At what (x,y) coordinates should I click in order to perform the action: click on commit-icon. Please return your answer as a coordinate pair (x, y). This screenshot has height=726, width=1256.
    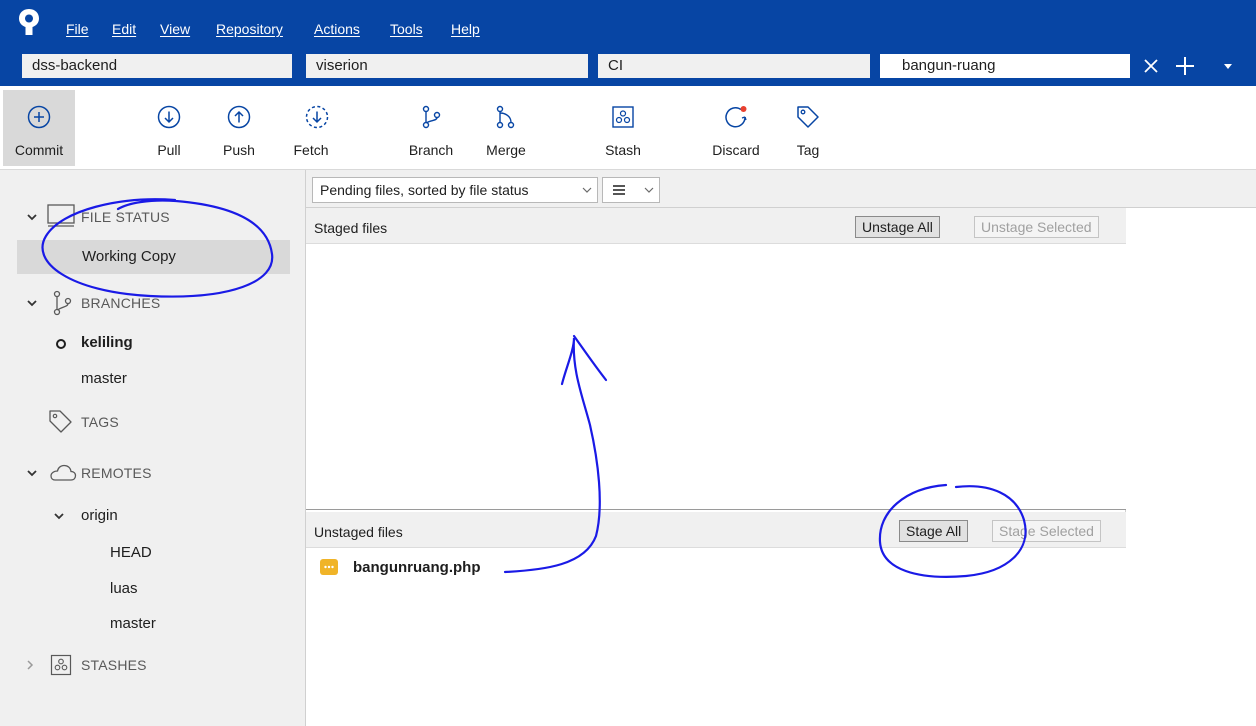
    Looking at the image, I should click on (39, 117).